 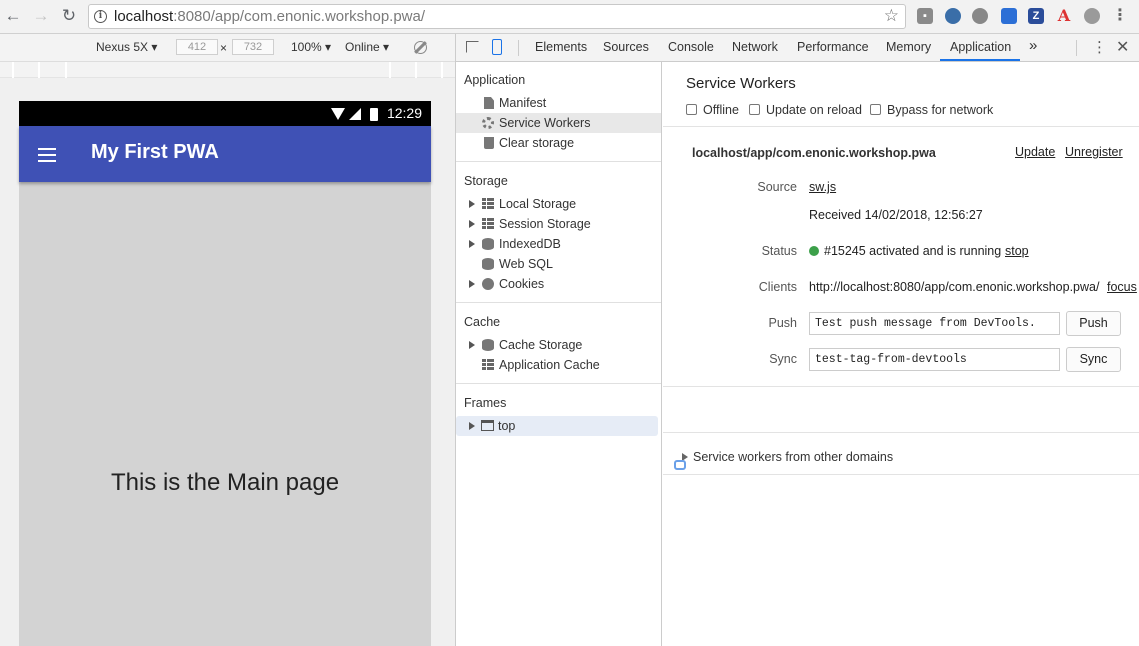 I want to click on tab-memory: Memory, so click(x=908, y=47).